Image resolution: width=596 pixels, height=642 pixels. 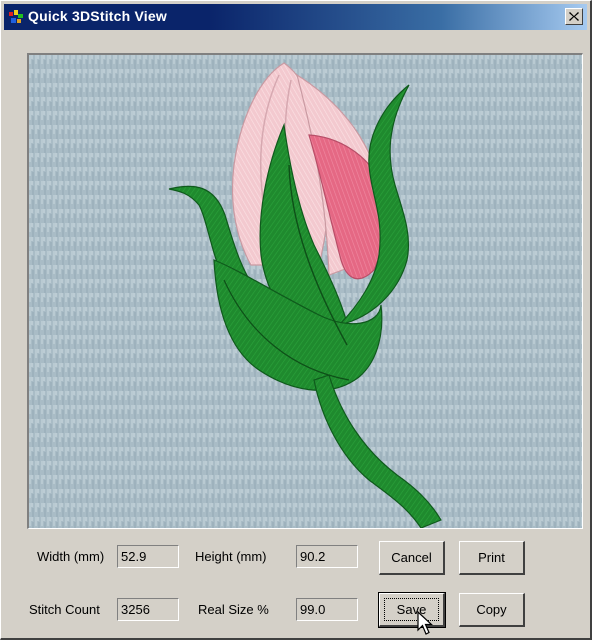 What do you see at coordinates (295, 17) in the screenshot?
I see `title-bar: Quick 3DStitch View` at bounding box center [295, 17].